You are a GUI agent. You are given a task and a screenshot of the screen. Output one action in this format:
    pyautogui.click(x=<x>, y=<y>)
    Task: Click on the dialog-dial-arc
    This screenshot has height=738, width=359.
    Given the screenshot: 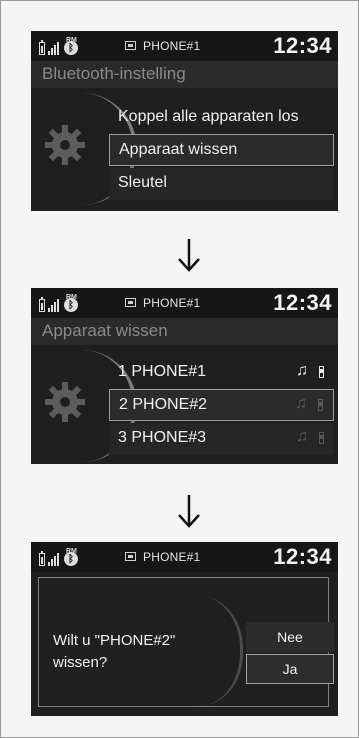 What is the action you would take?
    pyautogui.click(x=221, y=651)
    